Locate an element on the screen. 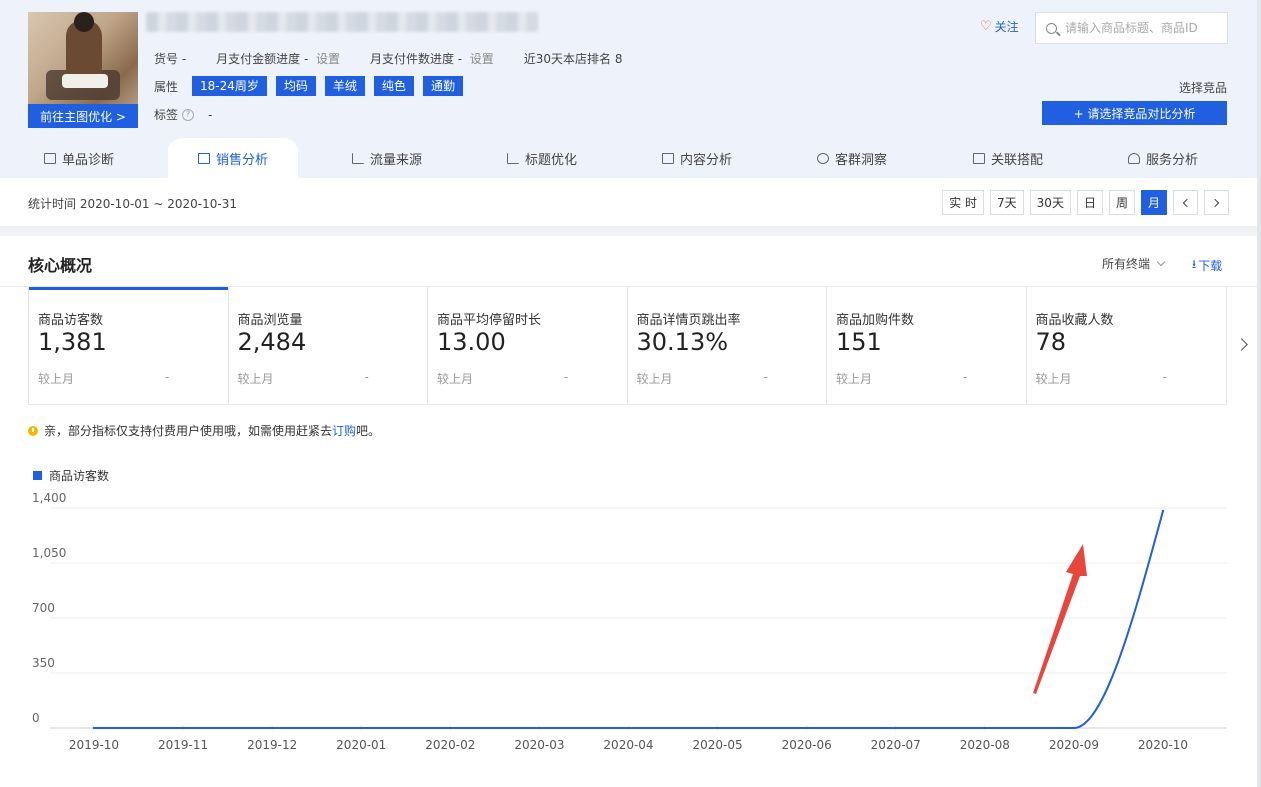  attr-tag: 羊绒 is located at coordinates (344, 86).